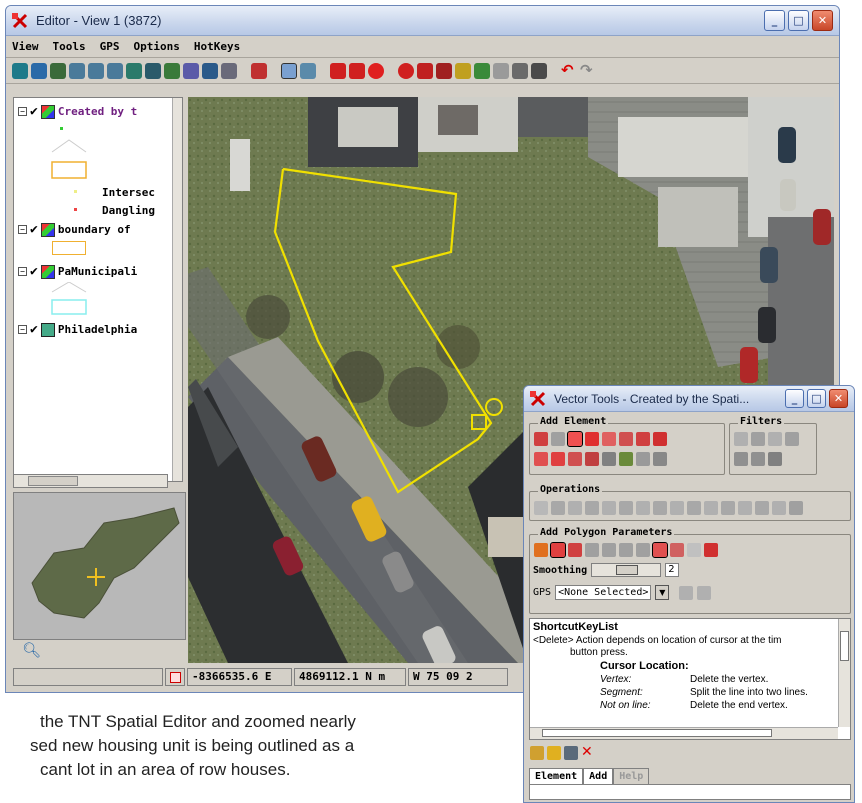 This screenshot has height=803, width=862. Describe the element at coordinates (631, 776) in the screenshot. I see `tab-help: Help` at that location.